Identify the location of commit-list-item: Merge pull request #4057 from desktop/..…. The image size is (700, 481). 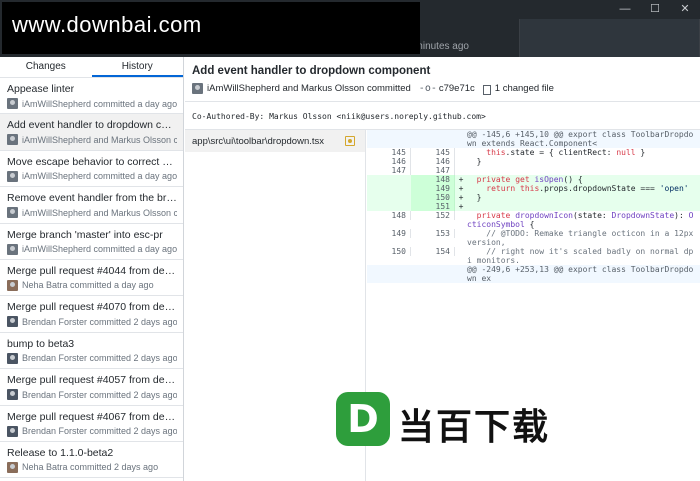
(91, 387).